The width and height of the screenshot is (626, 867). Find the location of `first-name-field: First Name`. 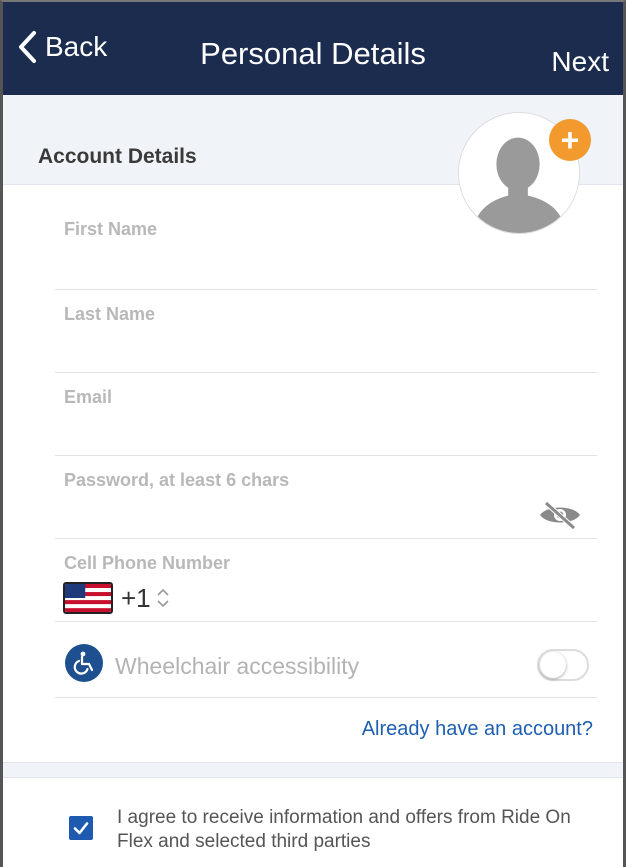

first-name-field: First Name is located at coordinates (326, 237).